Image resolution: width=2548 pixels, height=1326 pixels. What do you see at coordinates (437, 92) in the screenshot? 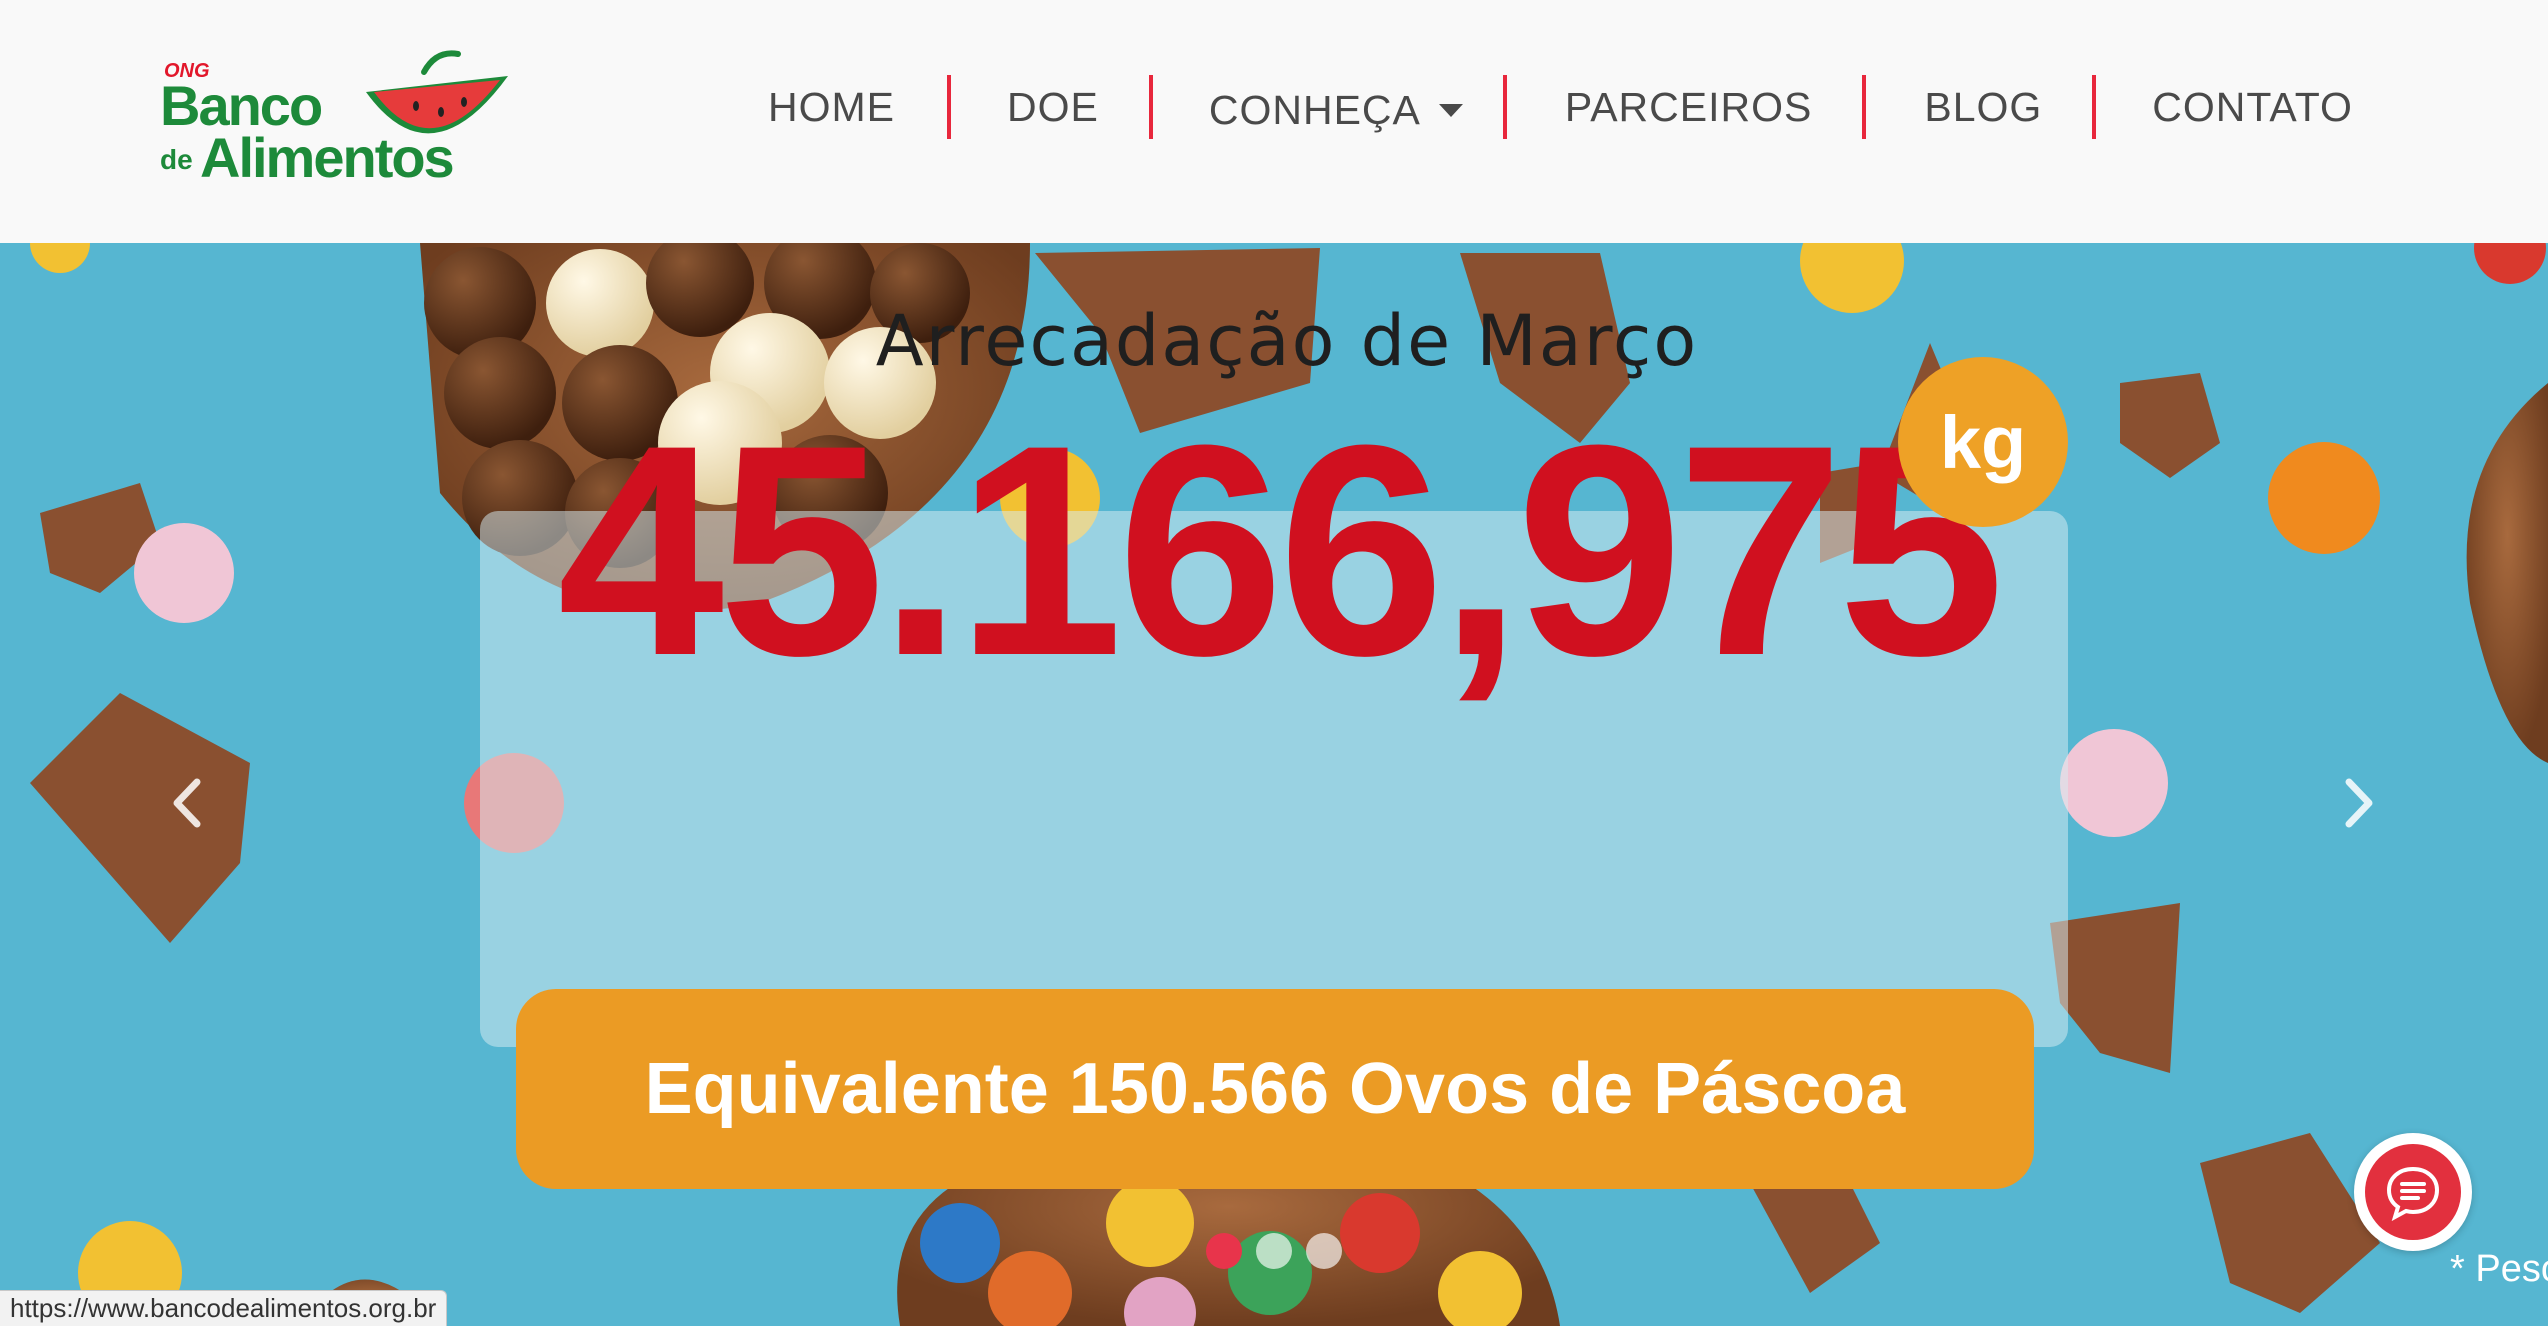
I see `watermelon-icon` at bounding box center [437, 92].